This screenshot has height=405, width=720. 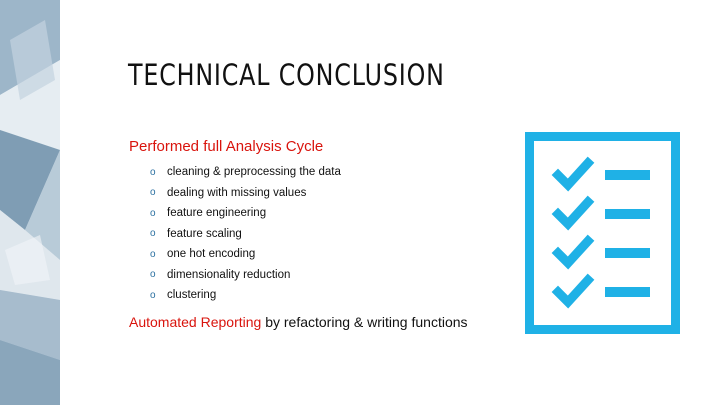 What do you see at coordinates (192, 295) in the screenshot?
I see `bullet-text: clustering` at bounding box center [192, 295].